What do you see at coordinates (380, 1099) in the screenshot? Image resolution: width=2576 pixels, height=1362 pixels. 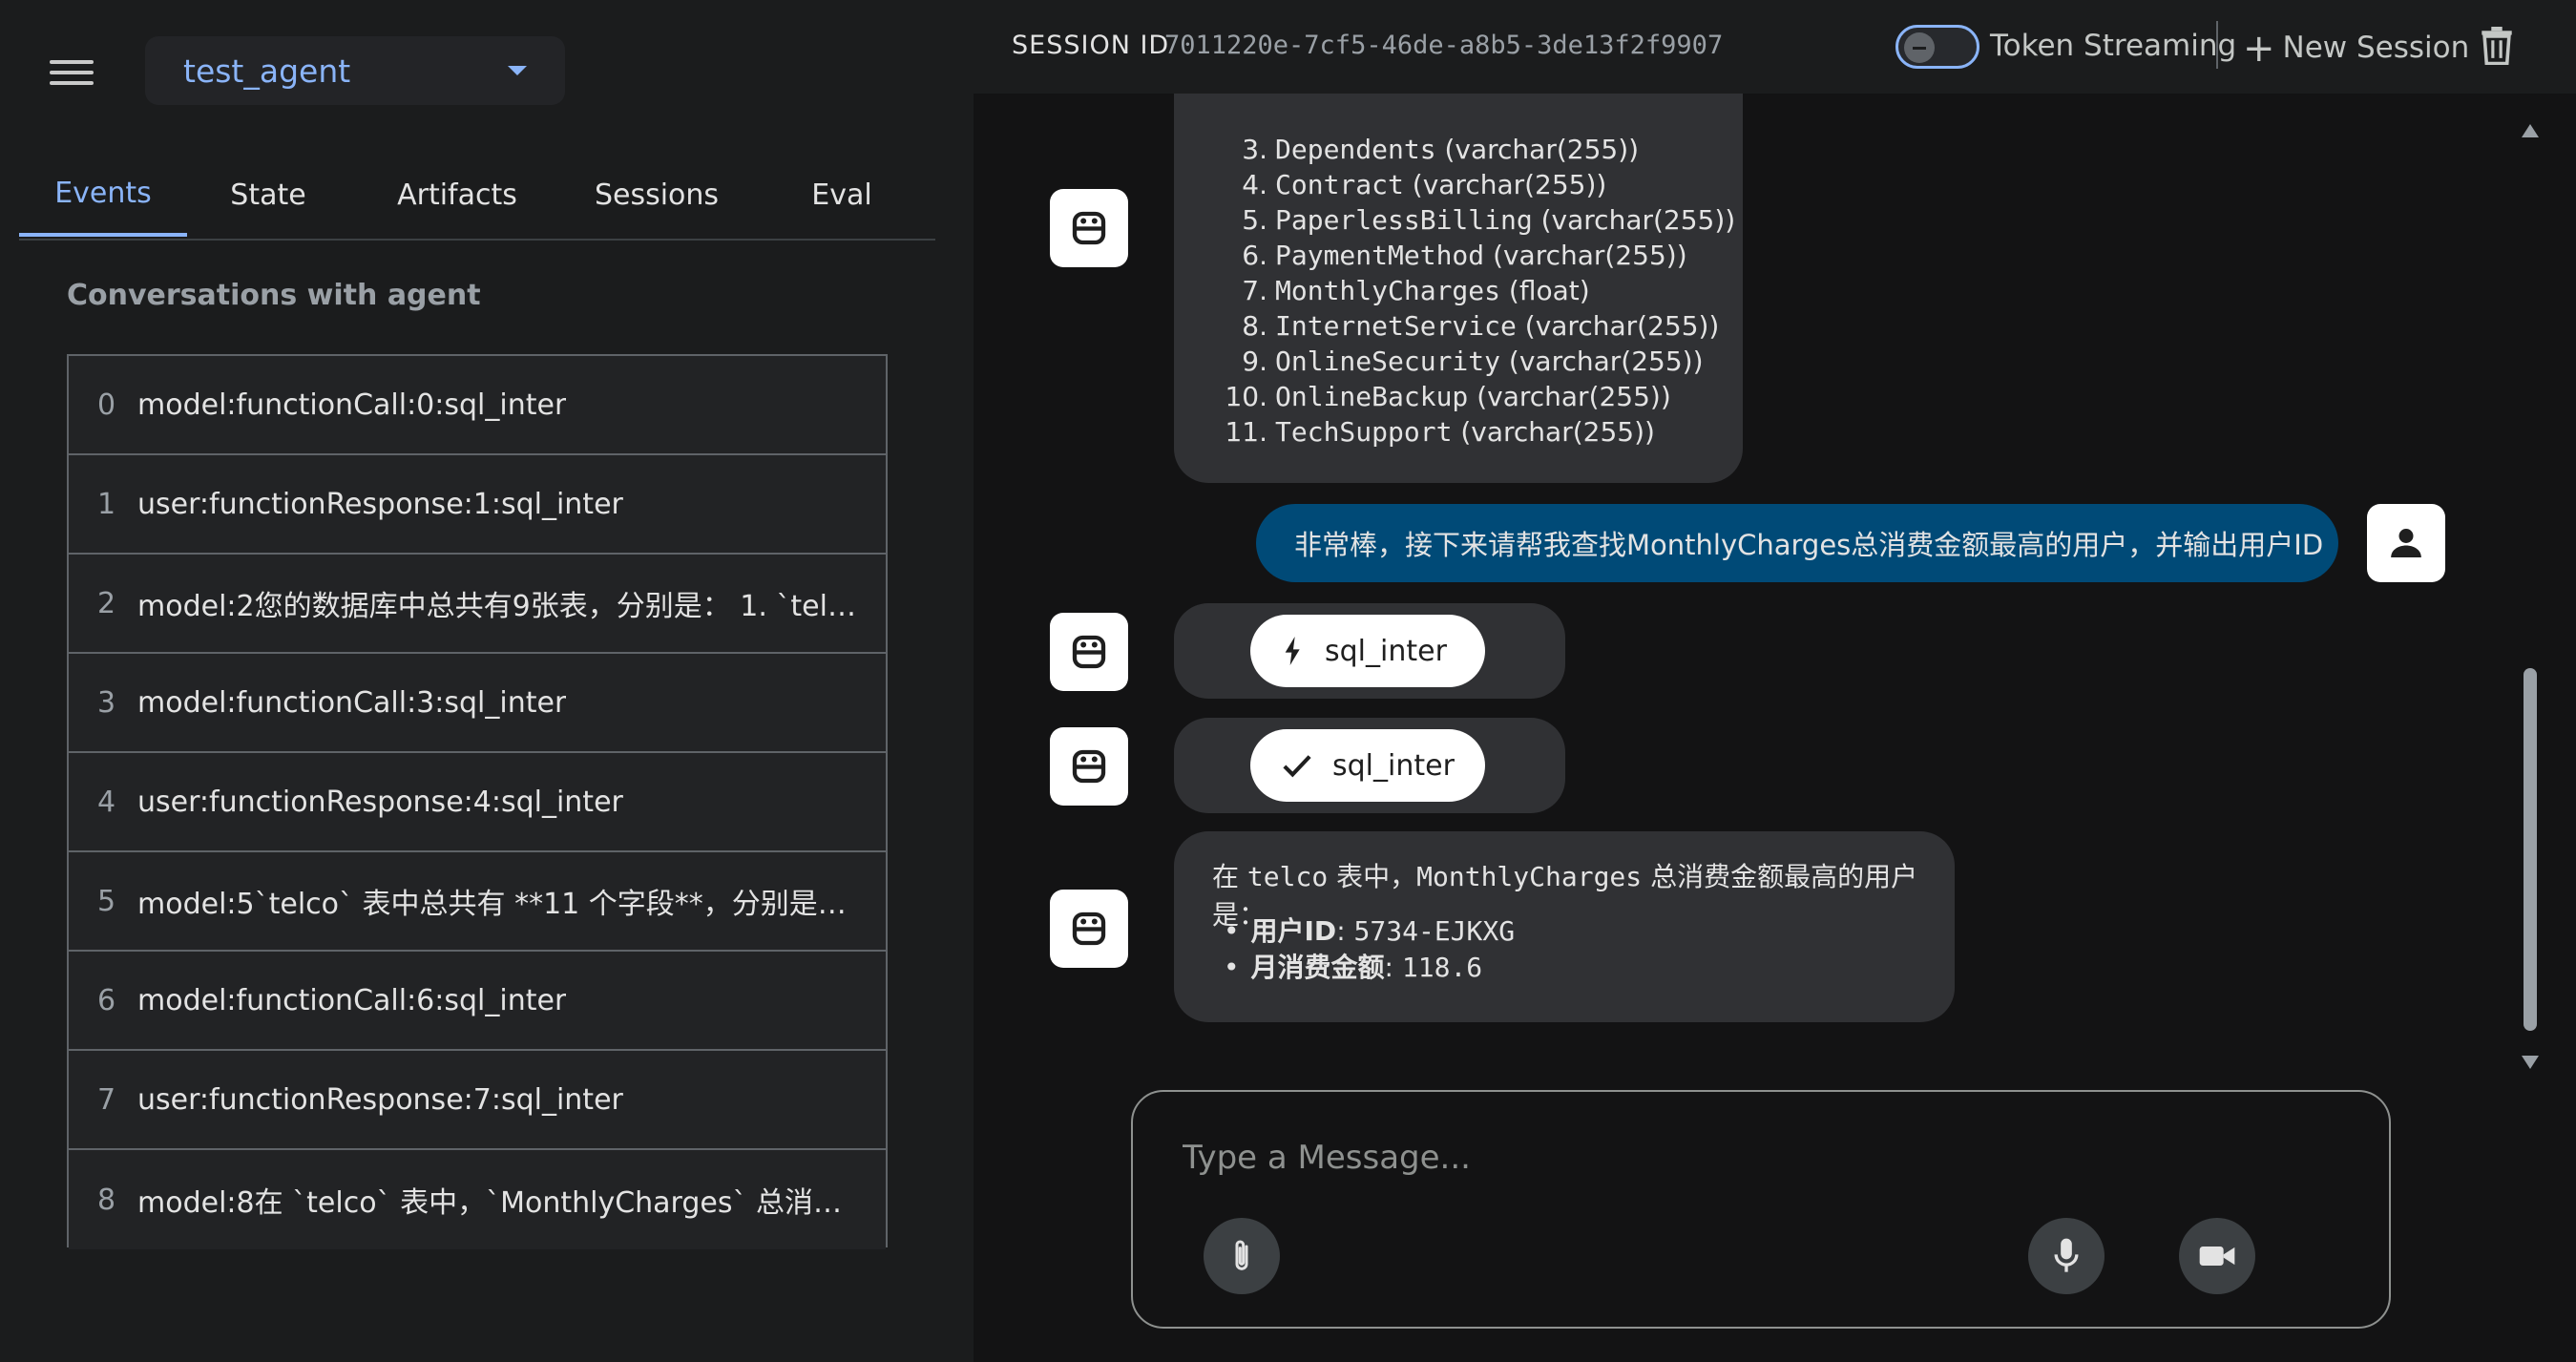 I see `event-text: user:functionResponse:7:sql_inter` at bounding box center [380, 1099].